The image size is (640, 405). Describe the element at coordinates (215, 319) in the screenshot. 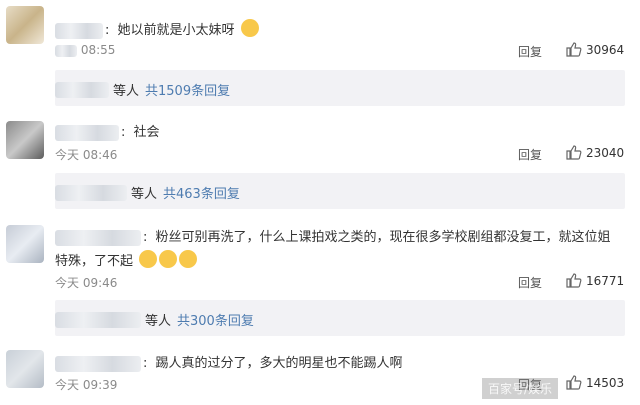

I see `sub-replies-link: 共300条回复` at that location.